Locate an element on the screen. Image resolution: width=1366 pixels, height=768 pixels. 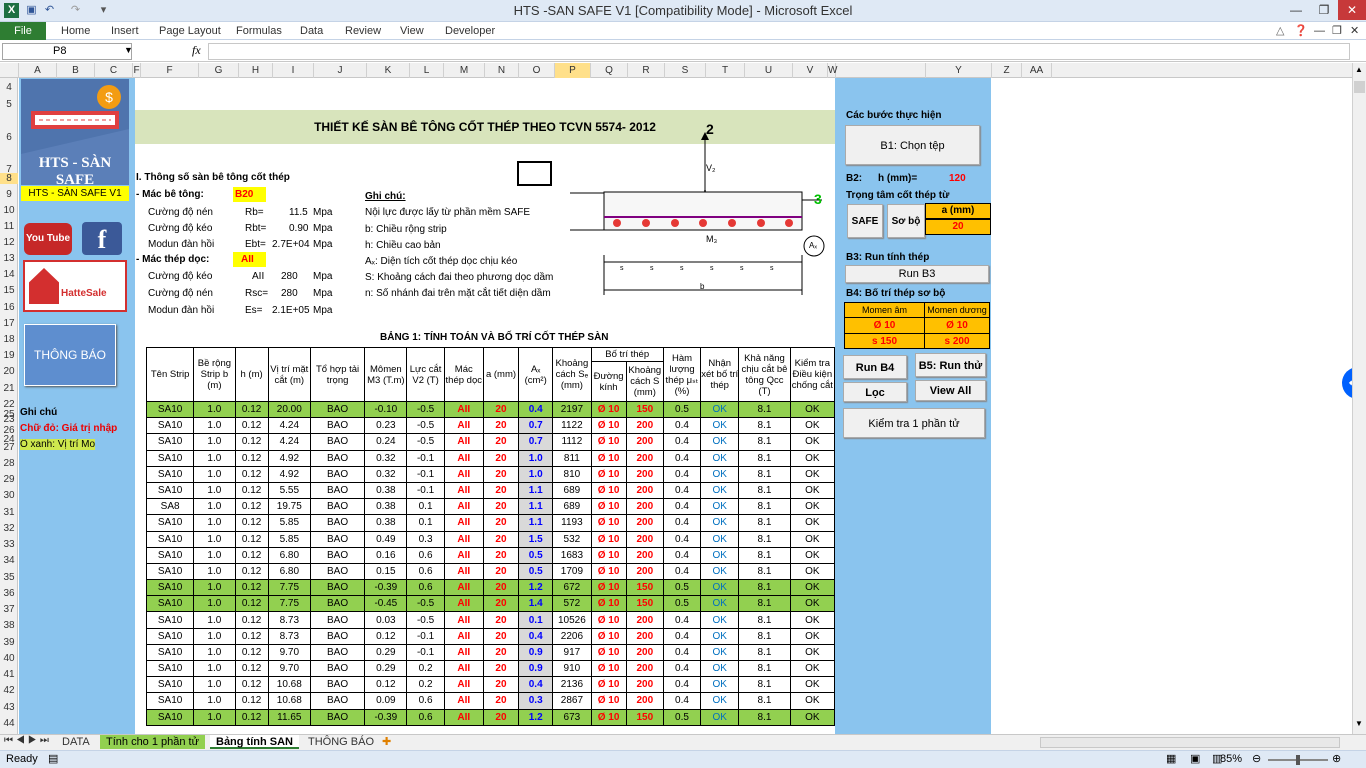
row-header: 27 is located at coordinates (9, 447).